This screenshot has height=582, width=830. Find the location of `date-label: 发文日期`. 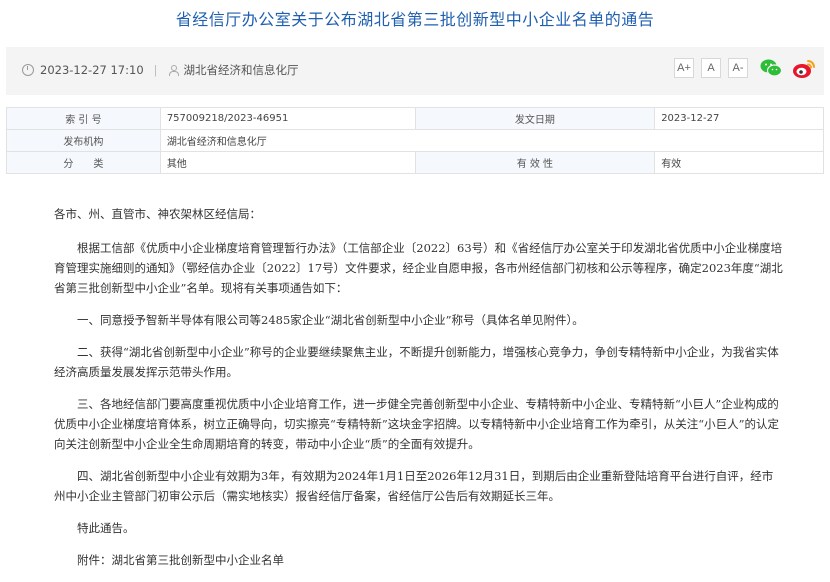

date-label: 发文日期 is located at coordinates (535, 118).